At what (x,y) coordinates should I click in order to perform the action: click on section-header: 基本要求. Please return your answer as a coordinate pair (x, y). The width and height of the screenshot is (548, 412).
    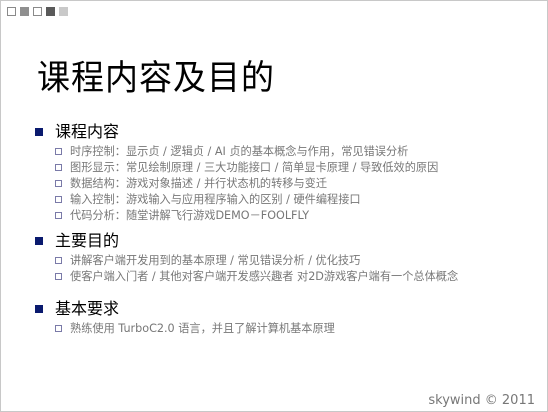
    Looking at the image, I should click on (185, 309).